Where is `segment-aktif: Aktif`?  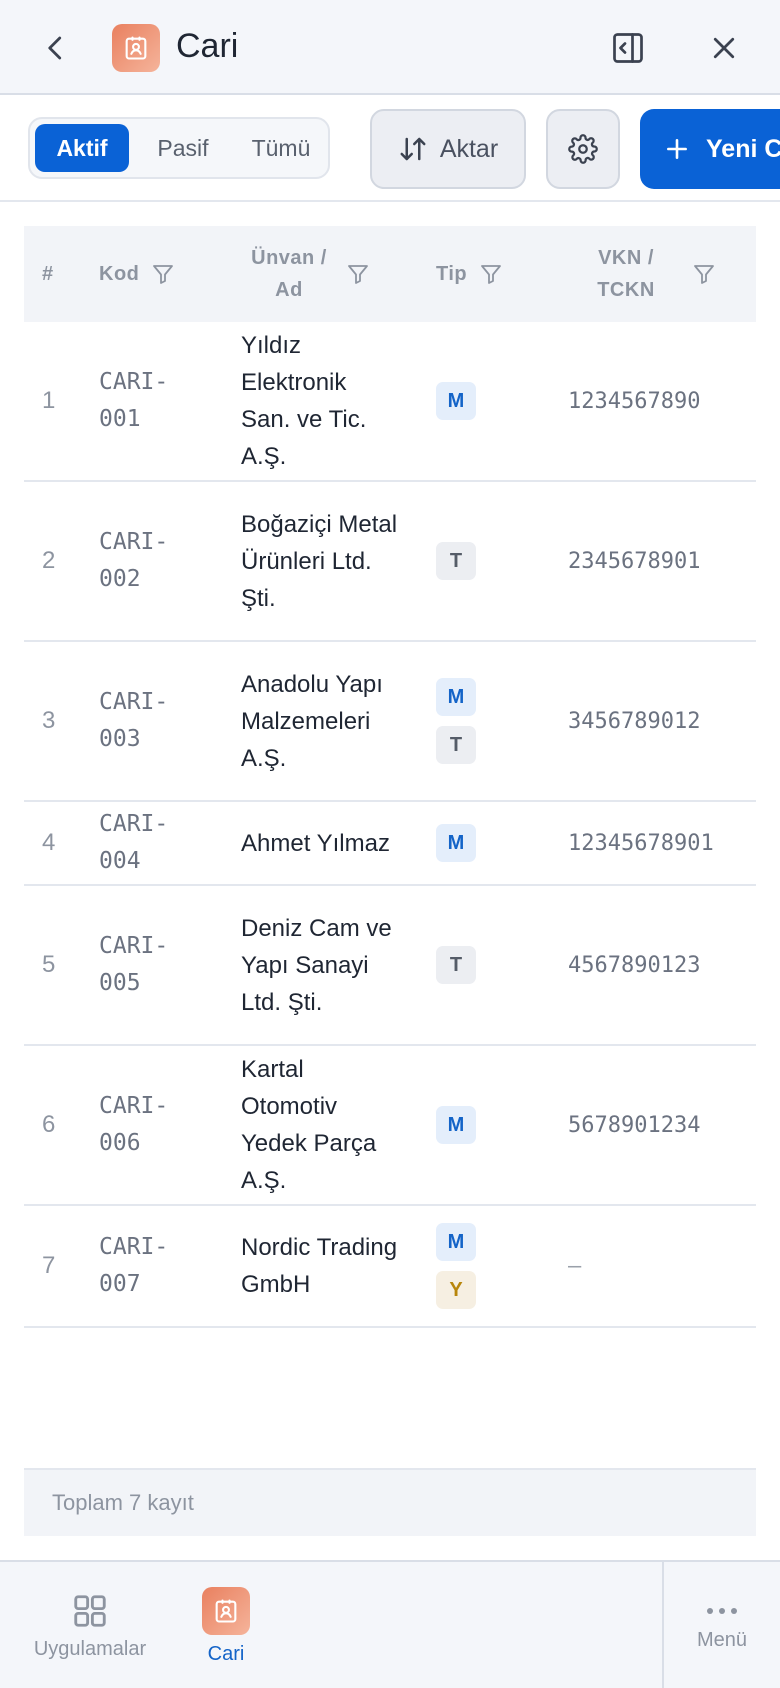
segment-aktif: Aktif is located at coordinates (82, 148).